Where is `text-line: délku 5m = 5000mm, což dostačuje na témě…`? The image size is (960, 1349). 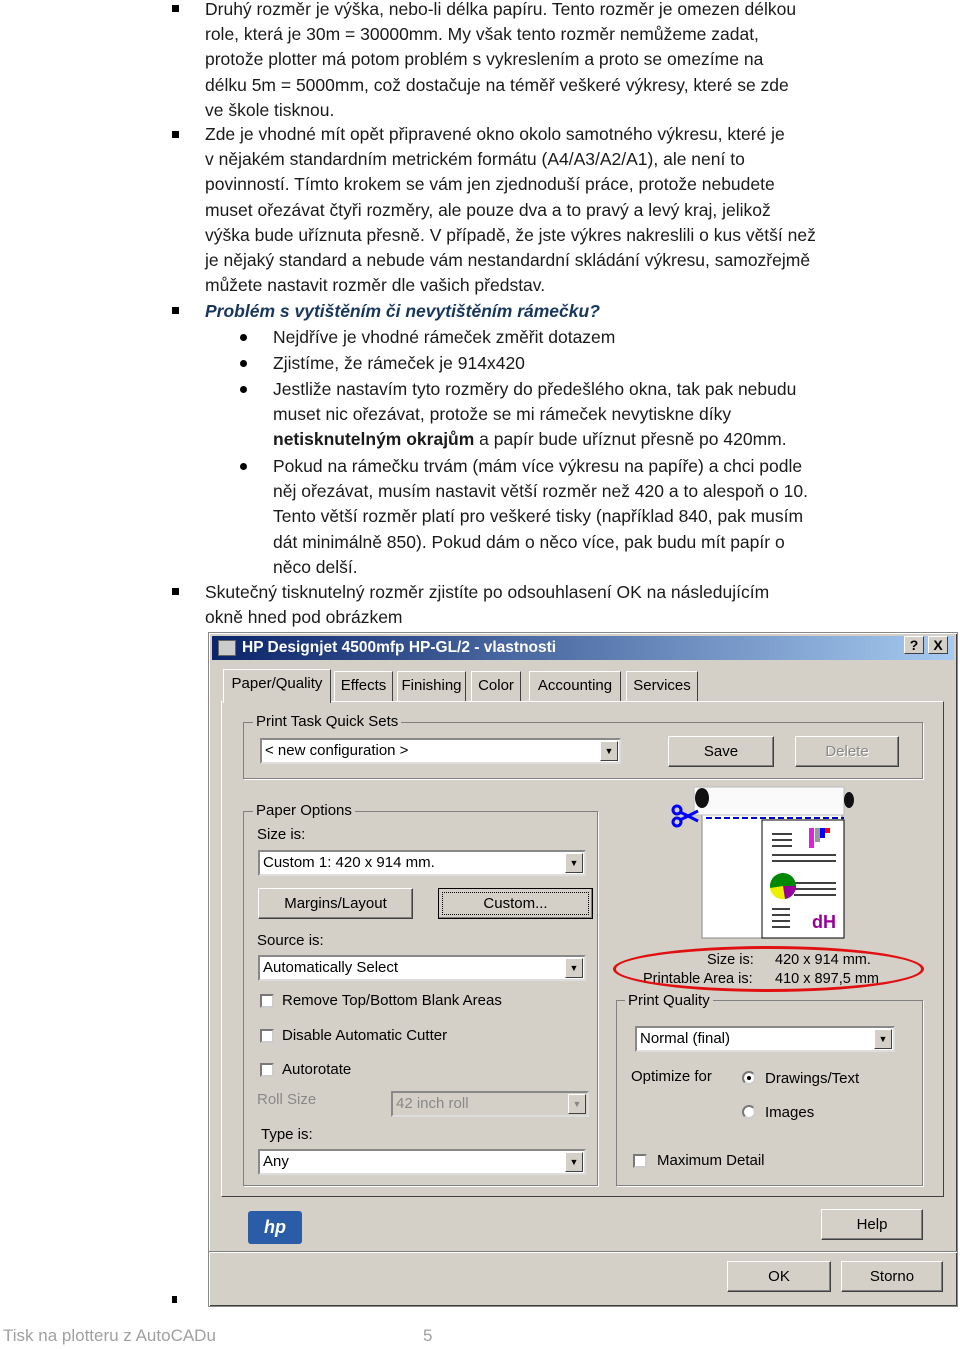 text-line: délku 5m = 5000mm, což dostačuje na témě… is located at coordinates (497, 84).